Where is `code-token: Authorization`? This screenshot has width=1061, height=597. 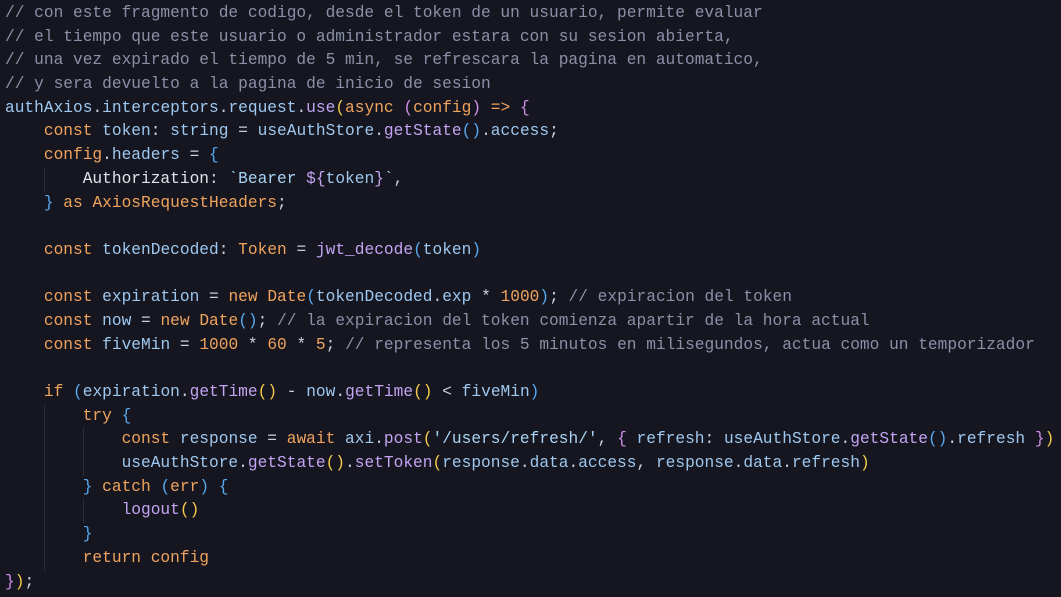
code-token: Authorization is located at coordinates (146, 178).